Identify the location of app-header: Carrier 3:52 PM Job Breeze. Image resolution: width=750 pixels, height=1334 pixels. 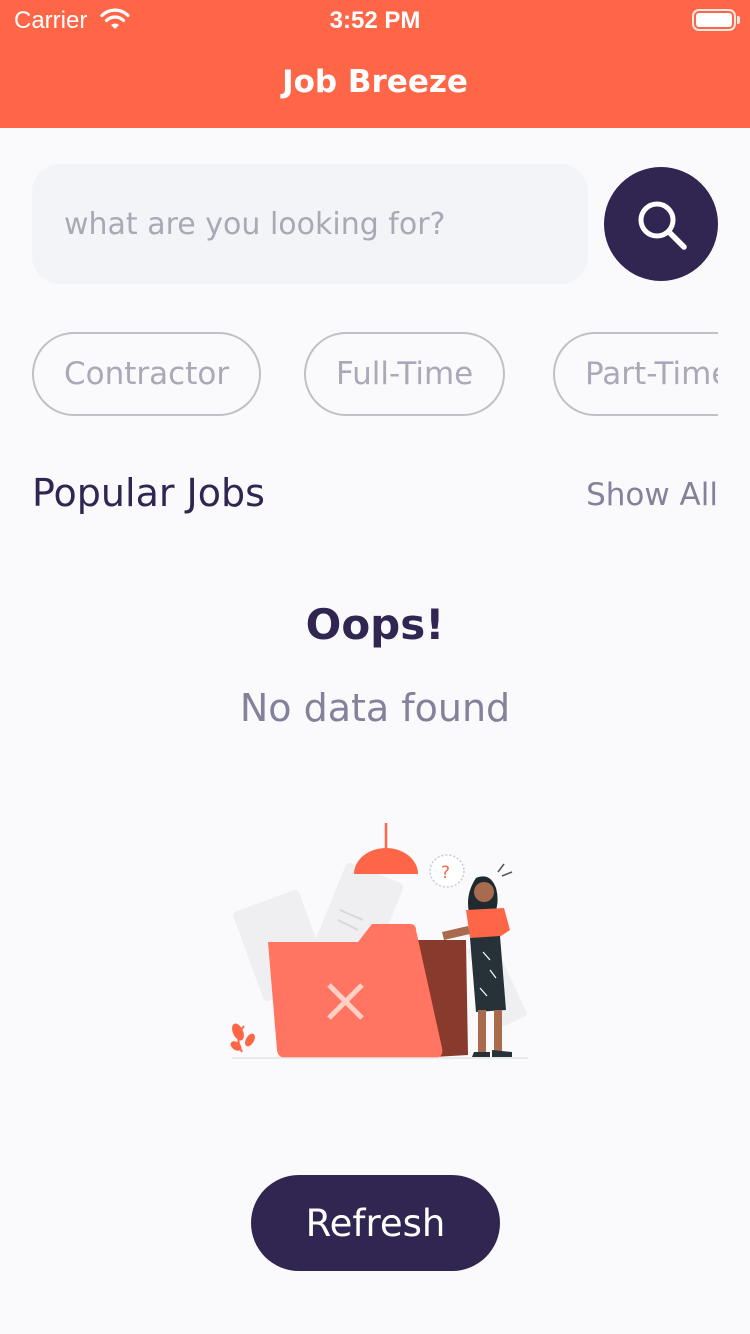
(375, 64).